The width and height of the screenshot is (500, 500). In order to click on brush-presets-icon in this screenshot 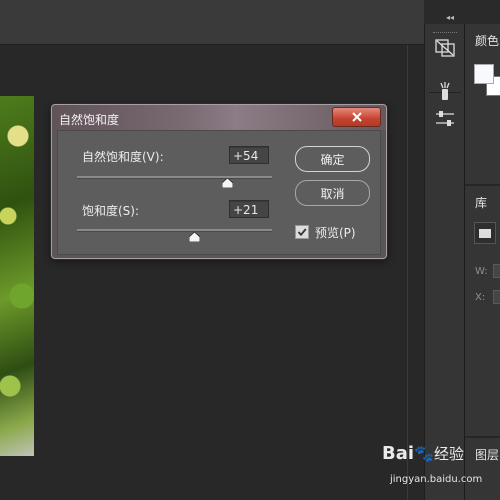, I will do `click(445, 91)`.